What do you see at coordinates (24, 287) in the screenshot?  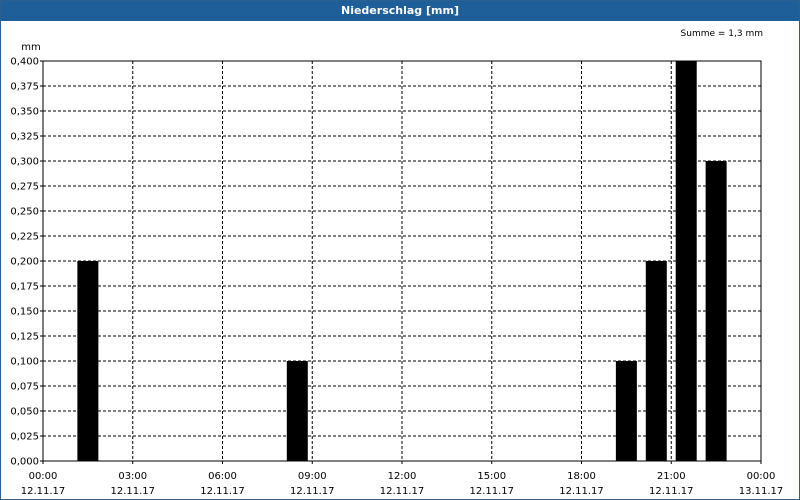 I see `y-tick-label: 0,175` at bounding box center [24, 287].